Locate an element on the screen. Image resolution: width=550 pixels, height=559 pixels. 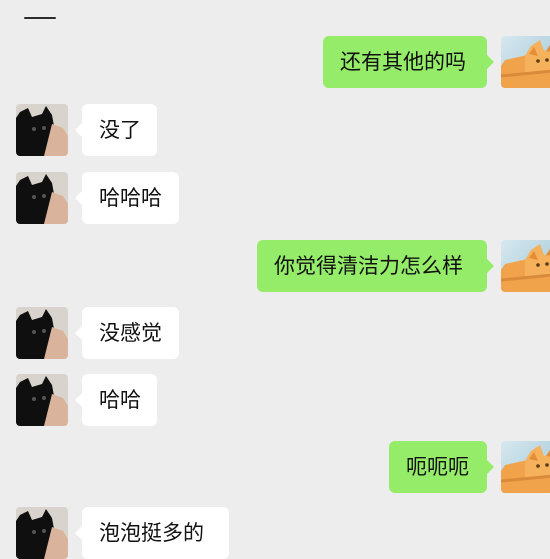
message-bubble-incoming: 没了 is located at coordinates (116, 130).